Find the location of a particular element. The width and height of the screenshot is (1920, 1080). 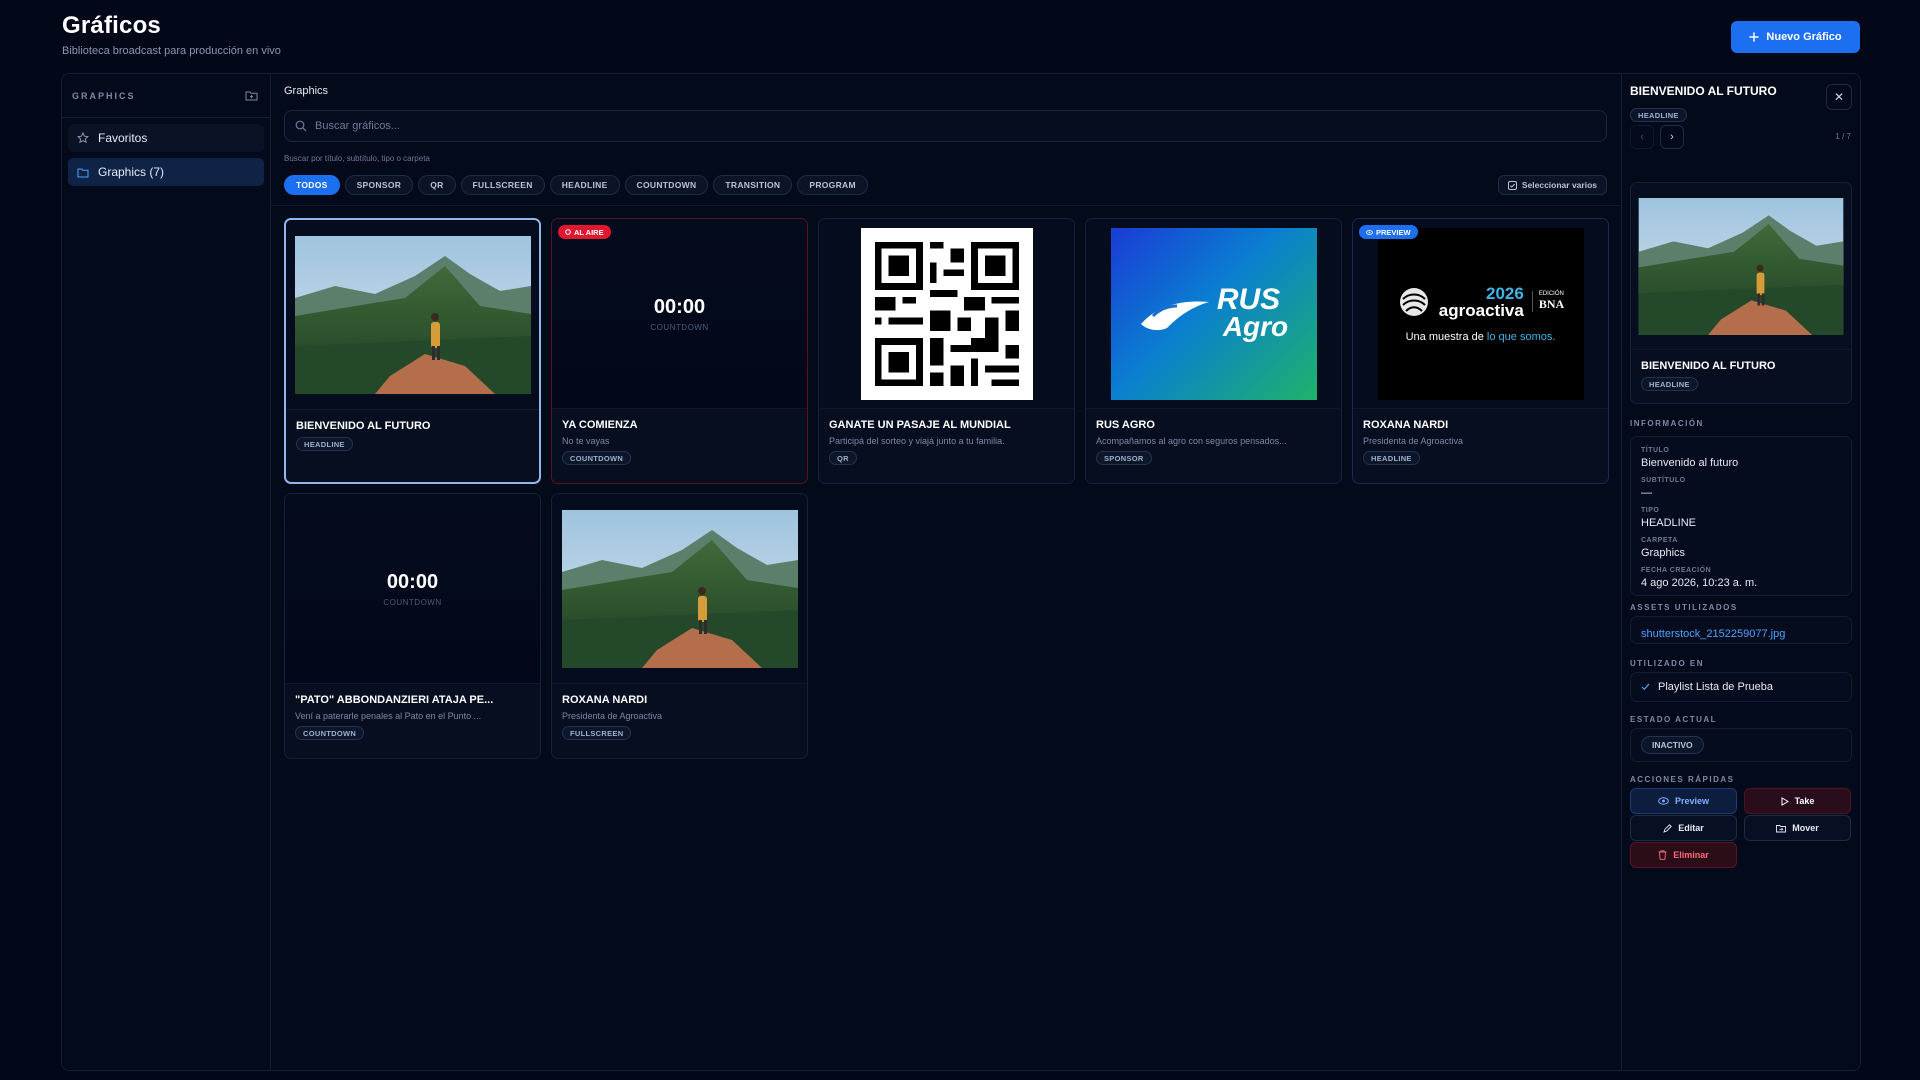

new-graphic-label: Nuevo Gráfico is located at coordinates (1804, 37).